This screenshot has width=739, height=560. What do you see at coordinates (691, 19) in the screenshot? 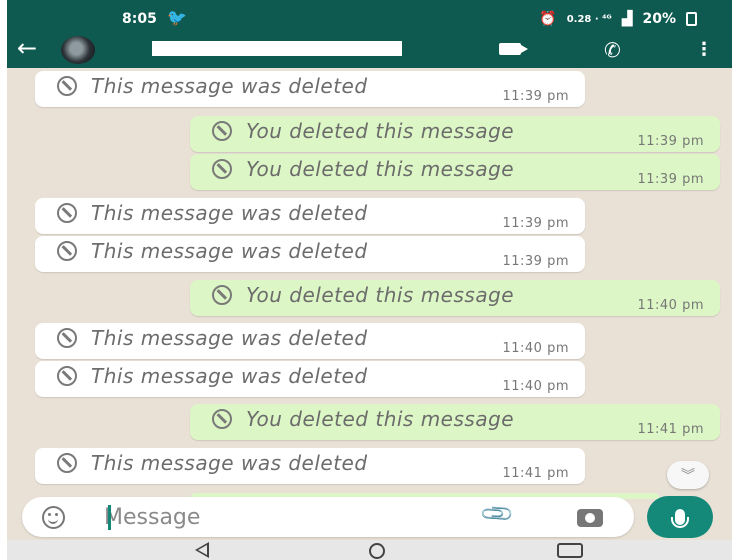
I see `battery-icon` at bounding box center [691, 19].